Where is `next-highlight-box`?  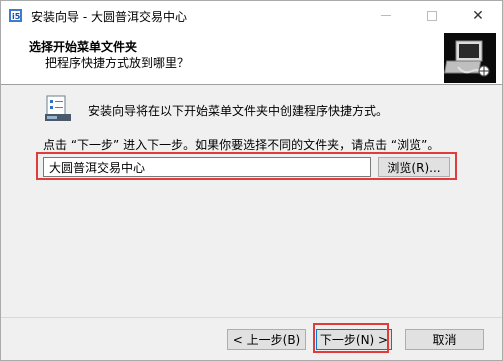 next-highlight-box is located at coordinates (351, 338).